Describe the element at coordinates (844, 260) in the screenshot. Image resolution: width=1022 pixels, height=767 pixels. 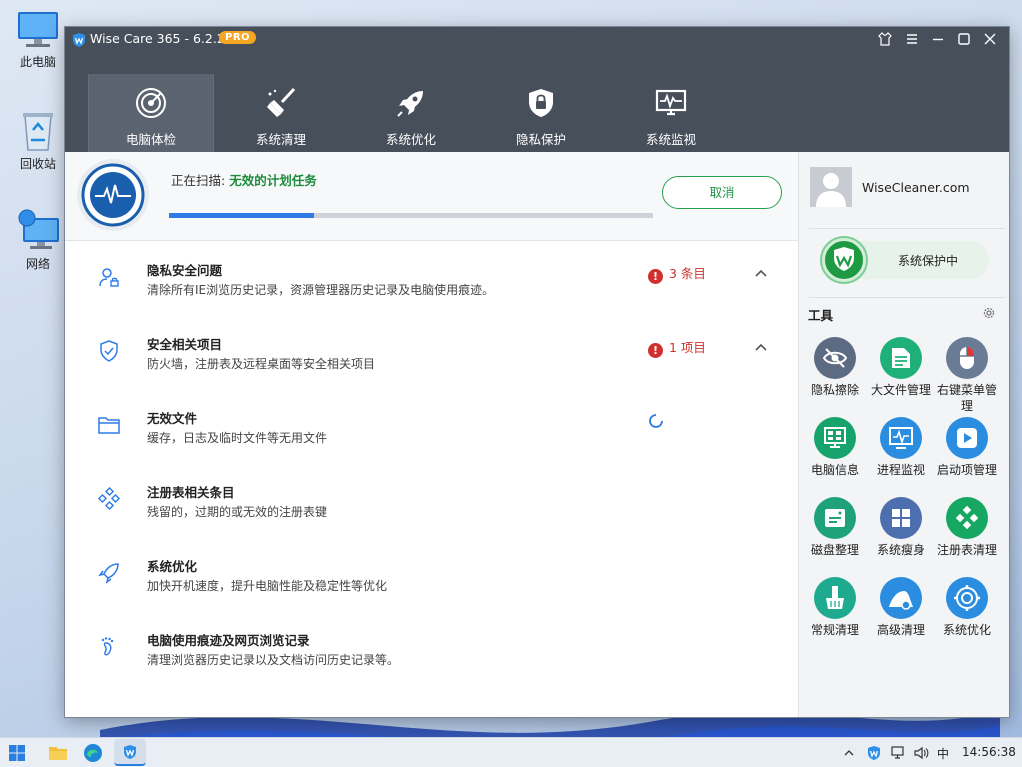
I see `protection-shield-icon` at that location.